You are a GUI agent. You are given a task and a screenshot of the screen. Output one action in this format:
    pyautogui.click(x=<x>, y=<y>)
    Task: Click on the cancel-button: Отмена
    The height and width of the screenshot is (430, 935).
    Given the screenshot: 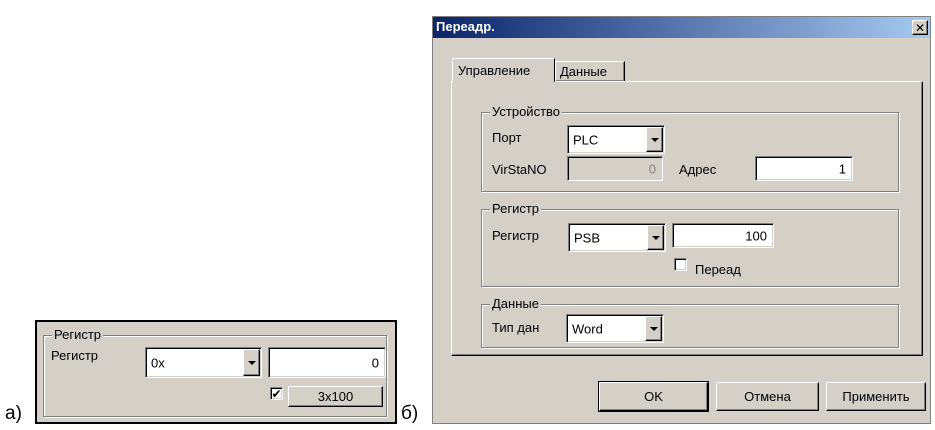 What is the action you would take?
    pyautogui.click(x=767, y=396)
    